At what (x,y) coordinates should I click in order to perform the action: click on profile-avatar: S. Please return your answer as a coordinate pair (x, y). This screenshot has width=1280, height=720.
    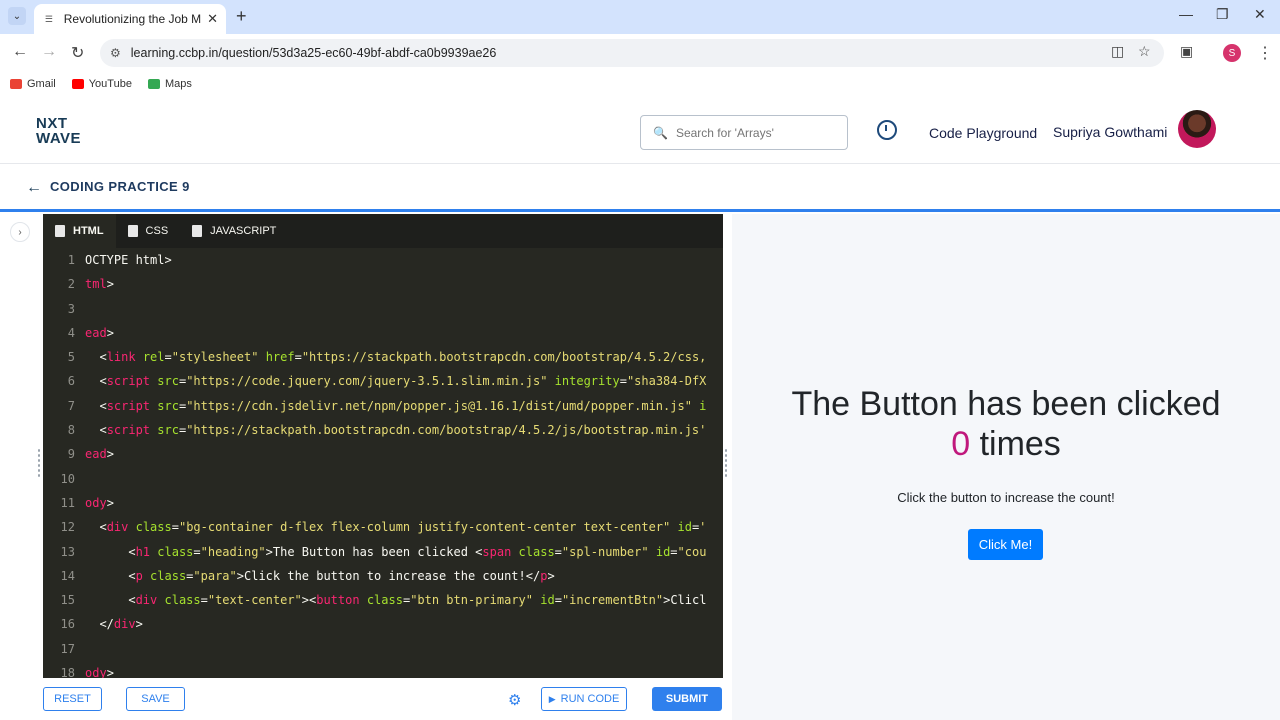
    Looking at the image, I should click on (1232, 53).